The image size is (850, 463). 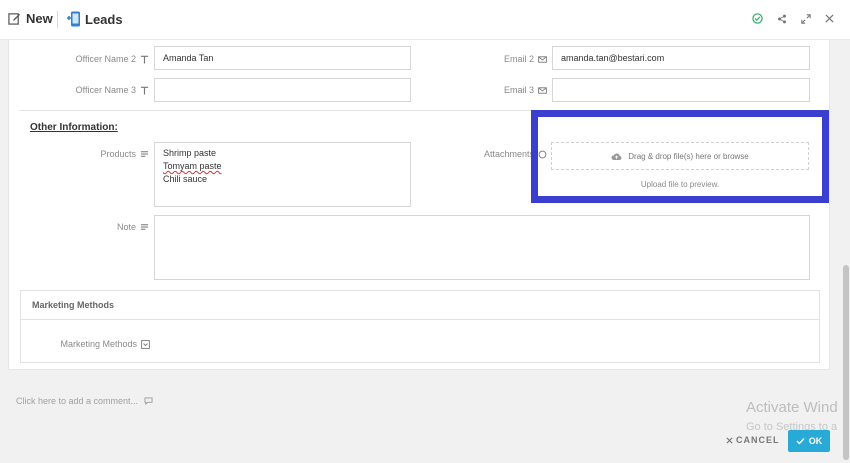 What do you see at coordinates (148, 401) in the screenshot?
I see `comment-icon` at bounding box center [148, 401].